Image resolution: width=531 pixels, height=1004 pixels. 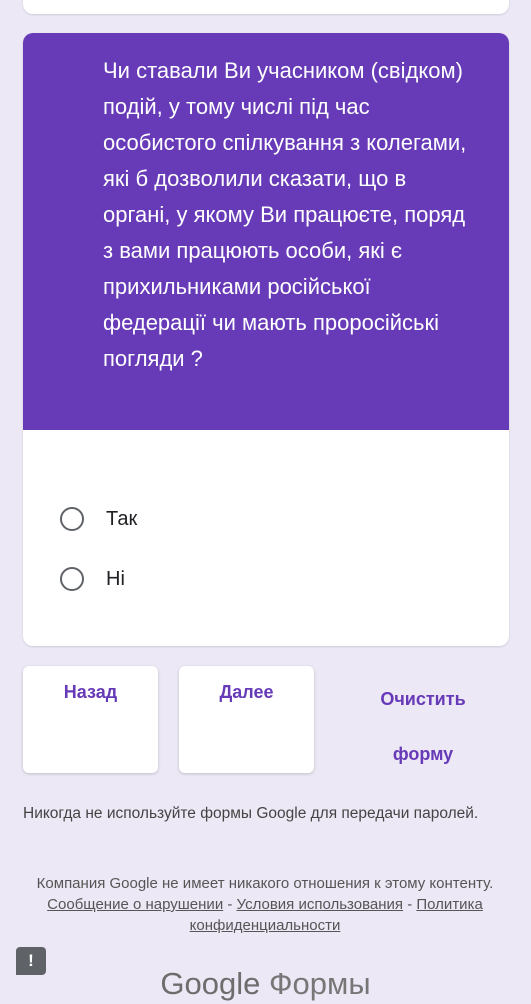 I want to click on back-button: Назад, so click(x=90, y=719).